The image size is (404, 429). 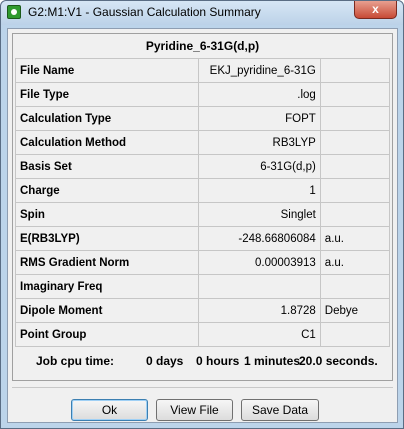 What do you see at coordinates (218, 361) in the screenshot?
I see `cpu-time-hours: 0 hours` at bounding box center [218, 361].